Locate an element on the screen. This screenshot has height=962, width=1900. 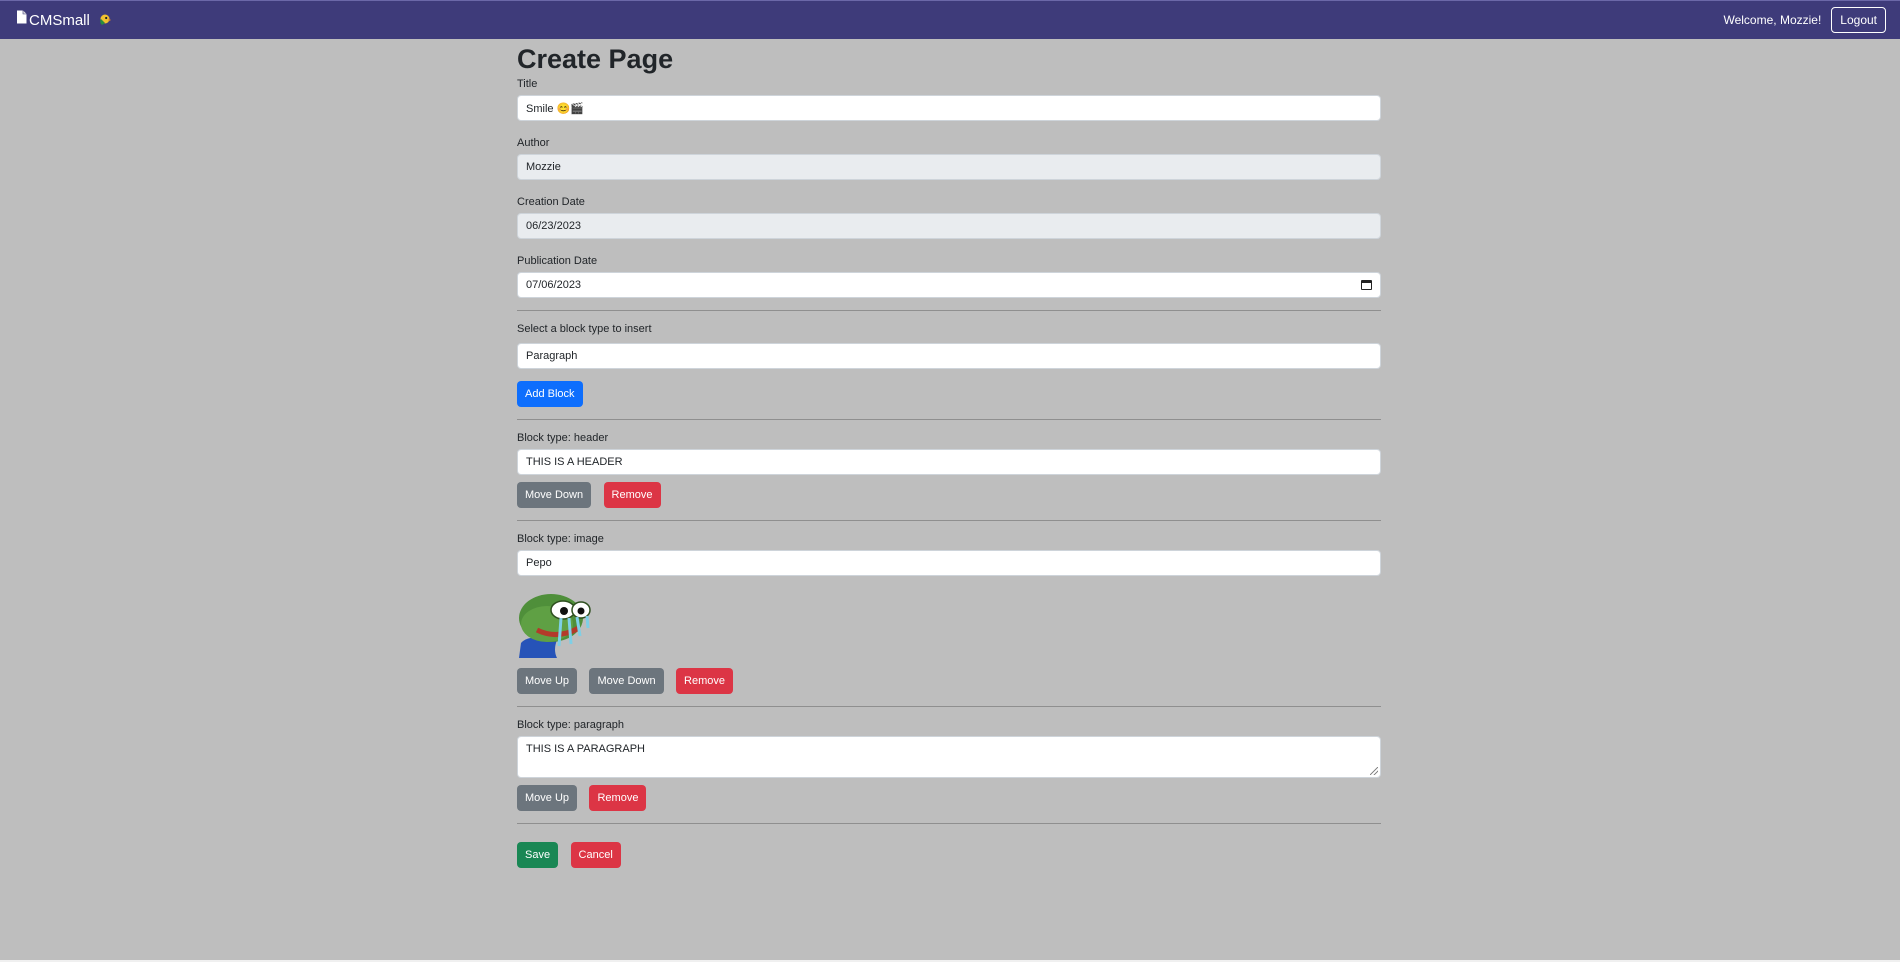
author-value: Mozzie is located at coordinates (543, 167).